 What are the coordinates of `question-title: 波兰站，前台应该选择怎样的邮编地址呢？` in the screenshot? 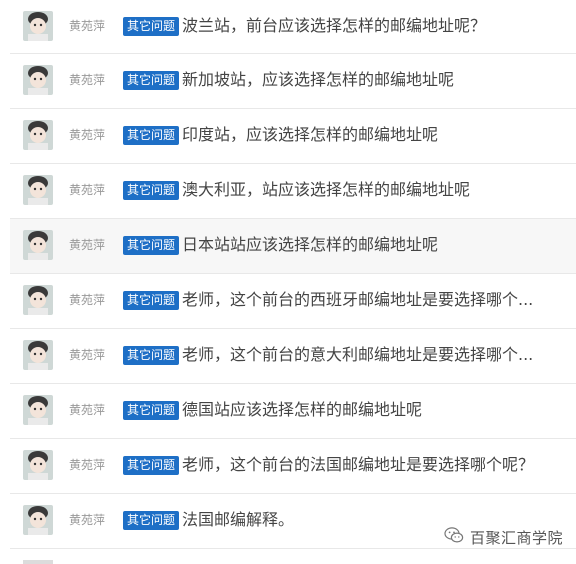 It's located at (334, 26).